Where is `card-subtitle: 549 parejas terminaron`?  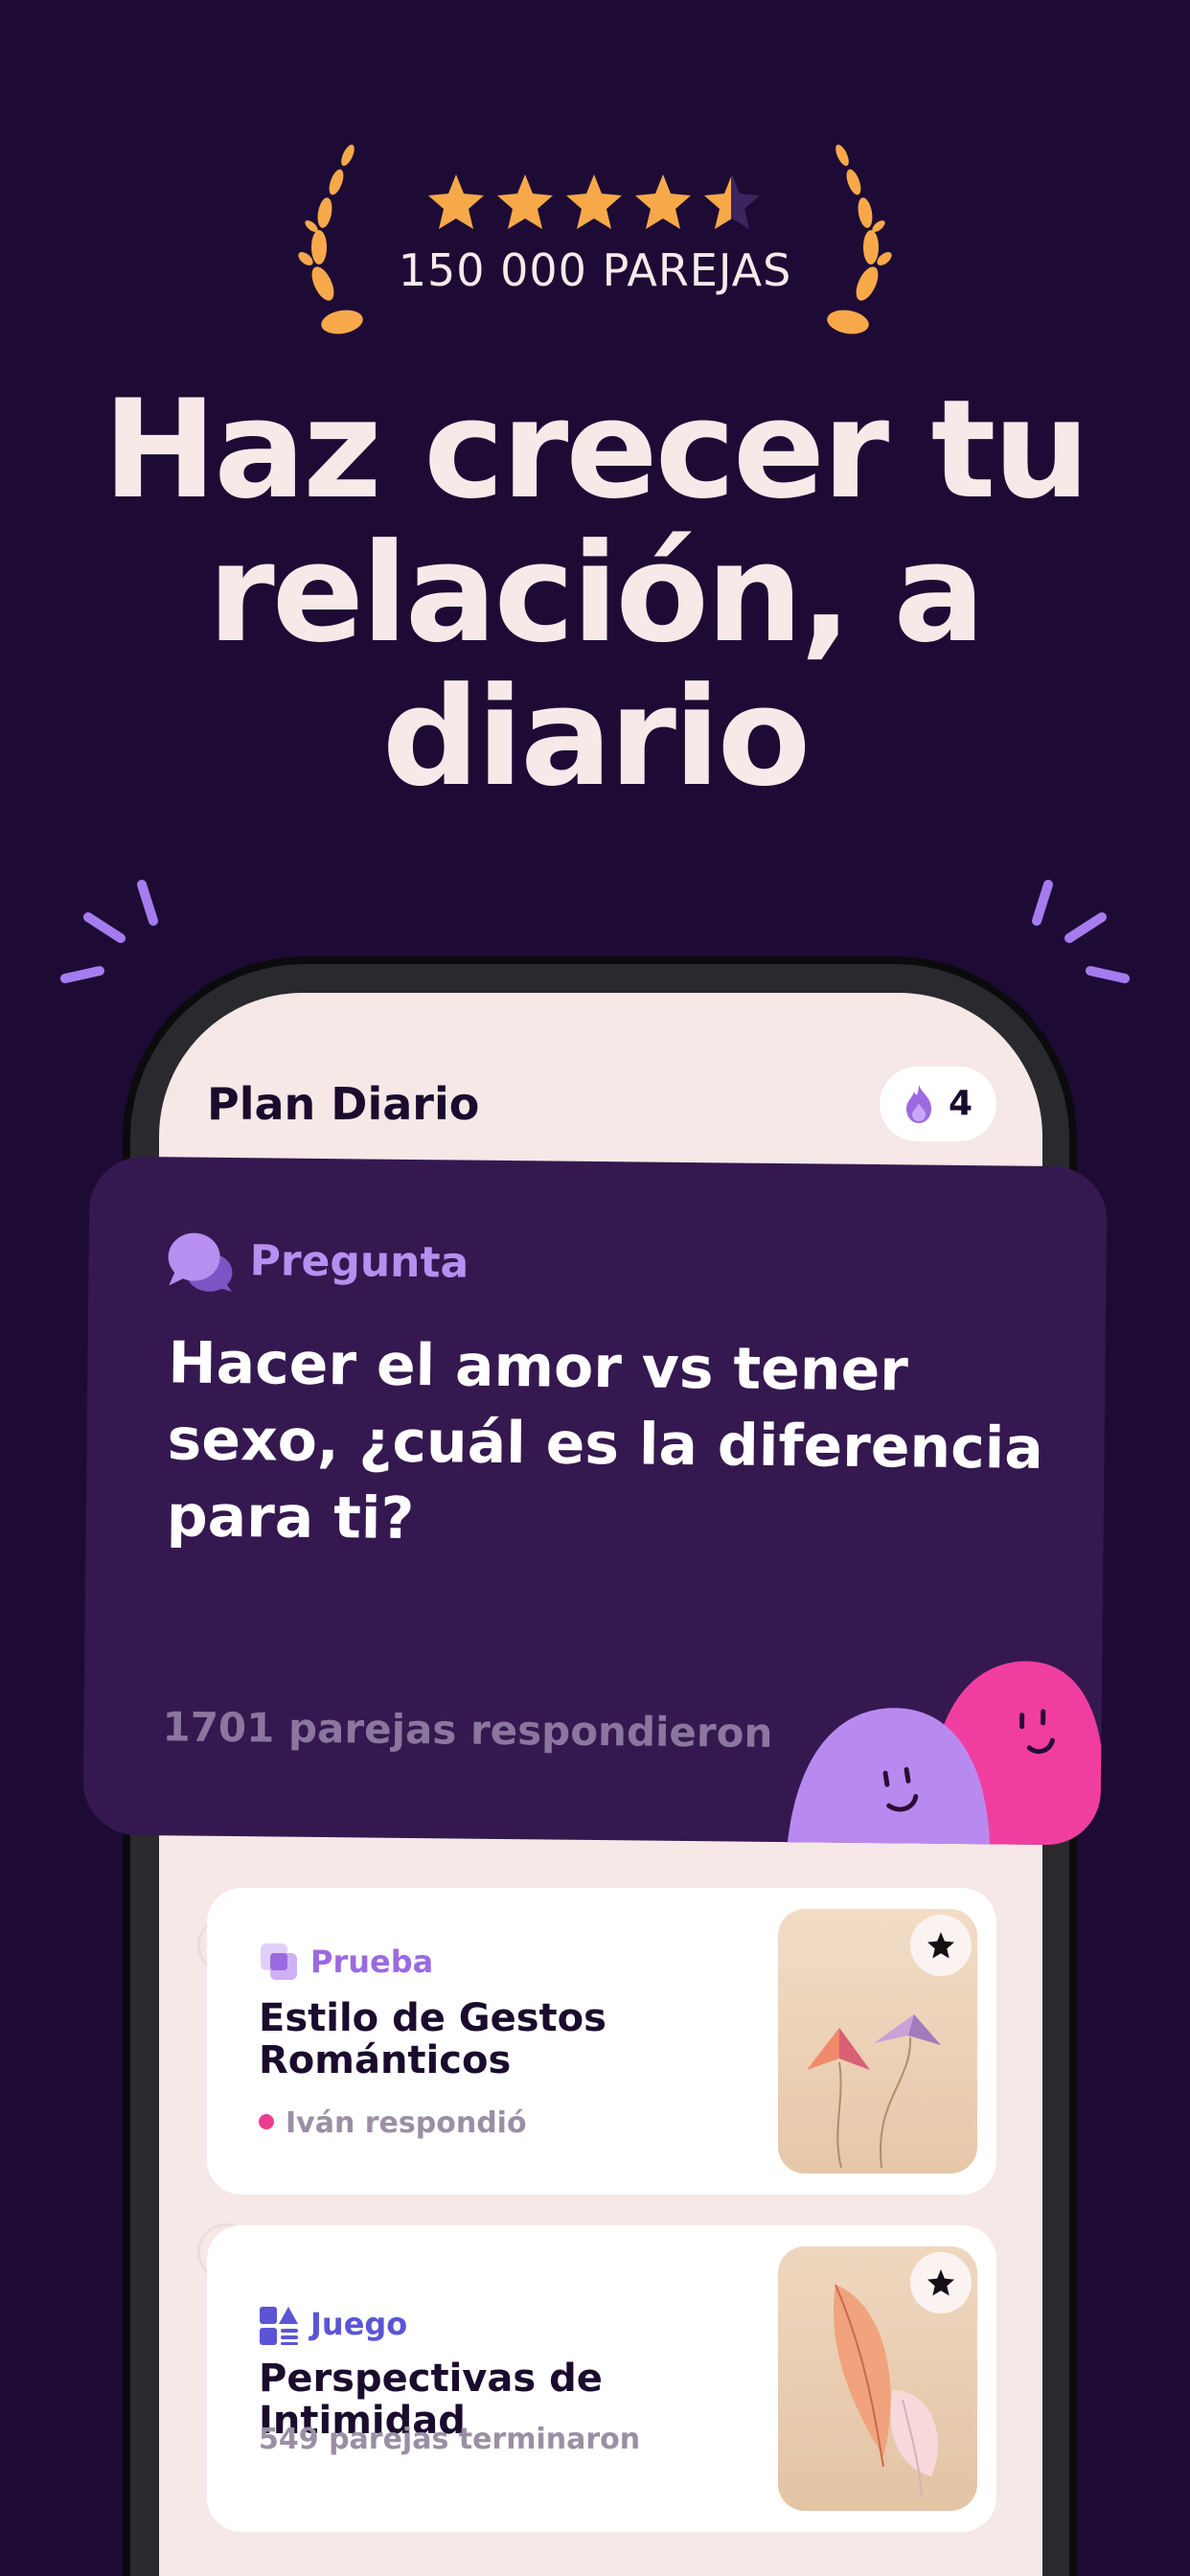 card-subtitle: 549 parejas terminaron is located at coordinates (450, 2439).